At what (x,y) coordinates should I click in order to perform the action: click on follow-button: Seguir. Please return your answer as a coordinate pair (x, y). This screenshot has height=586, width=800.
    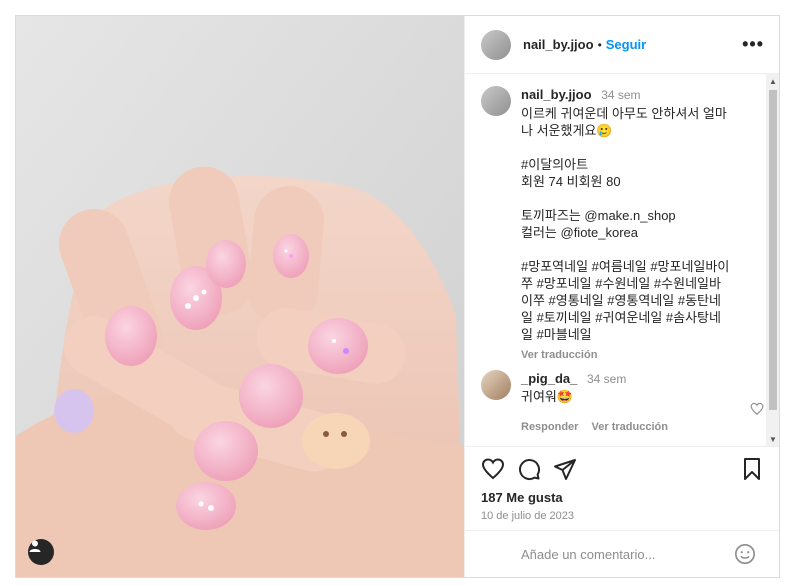
    Looking at the image, I should click on (626, 44).